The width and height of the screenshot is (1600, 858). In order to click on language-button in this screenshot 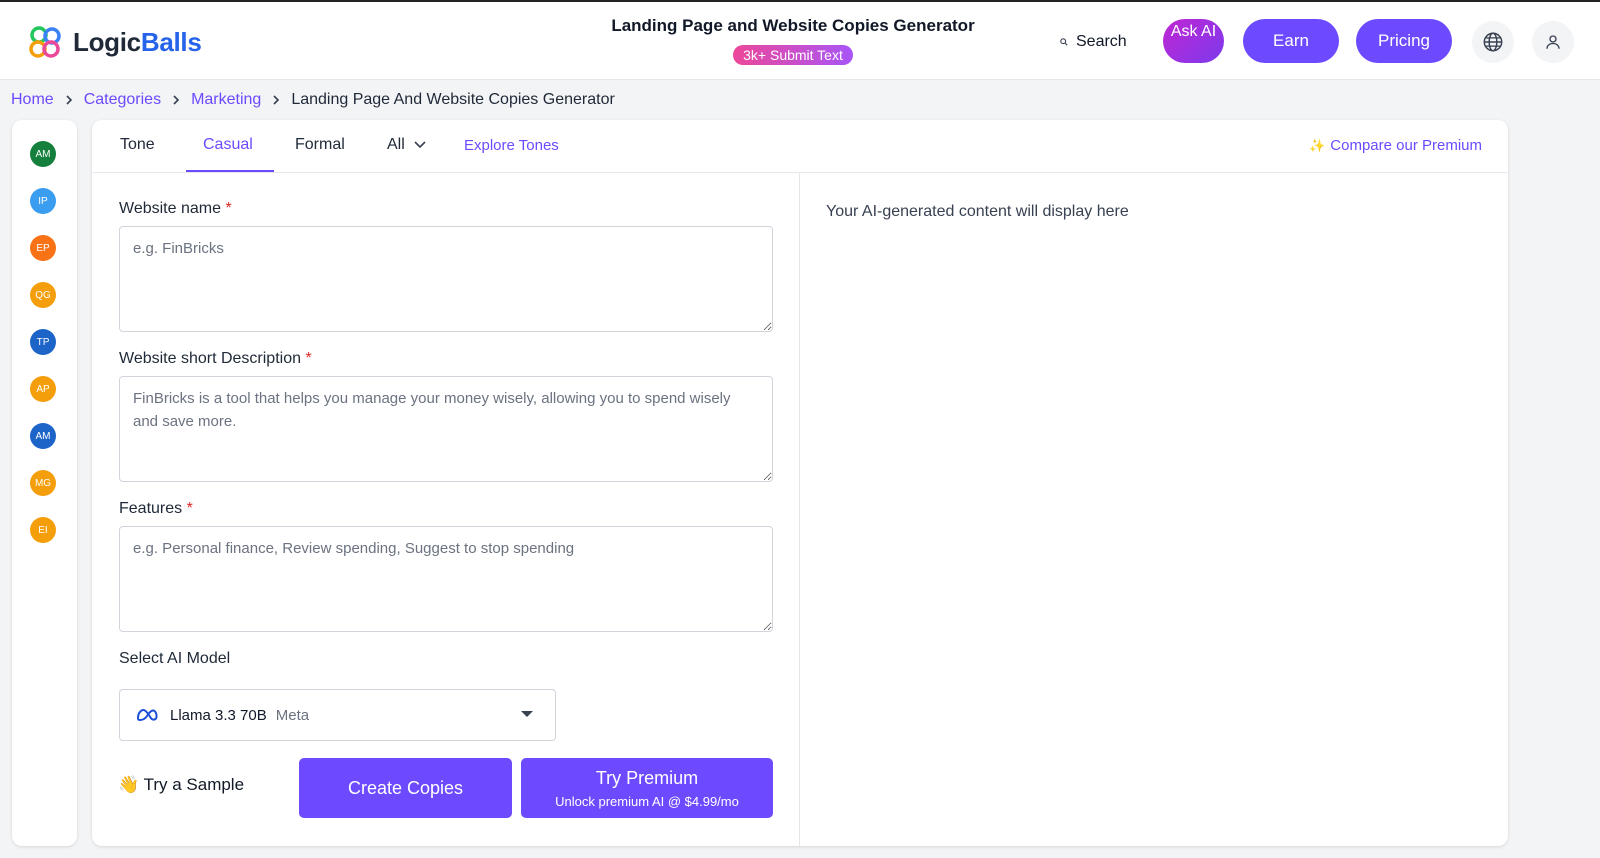, I will do `click(1493, 42)`.